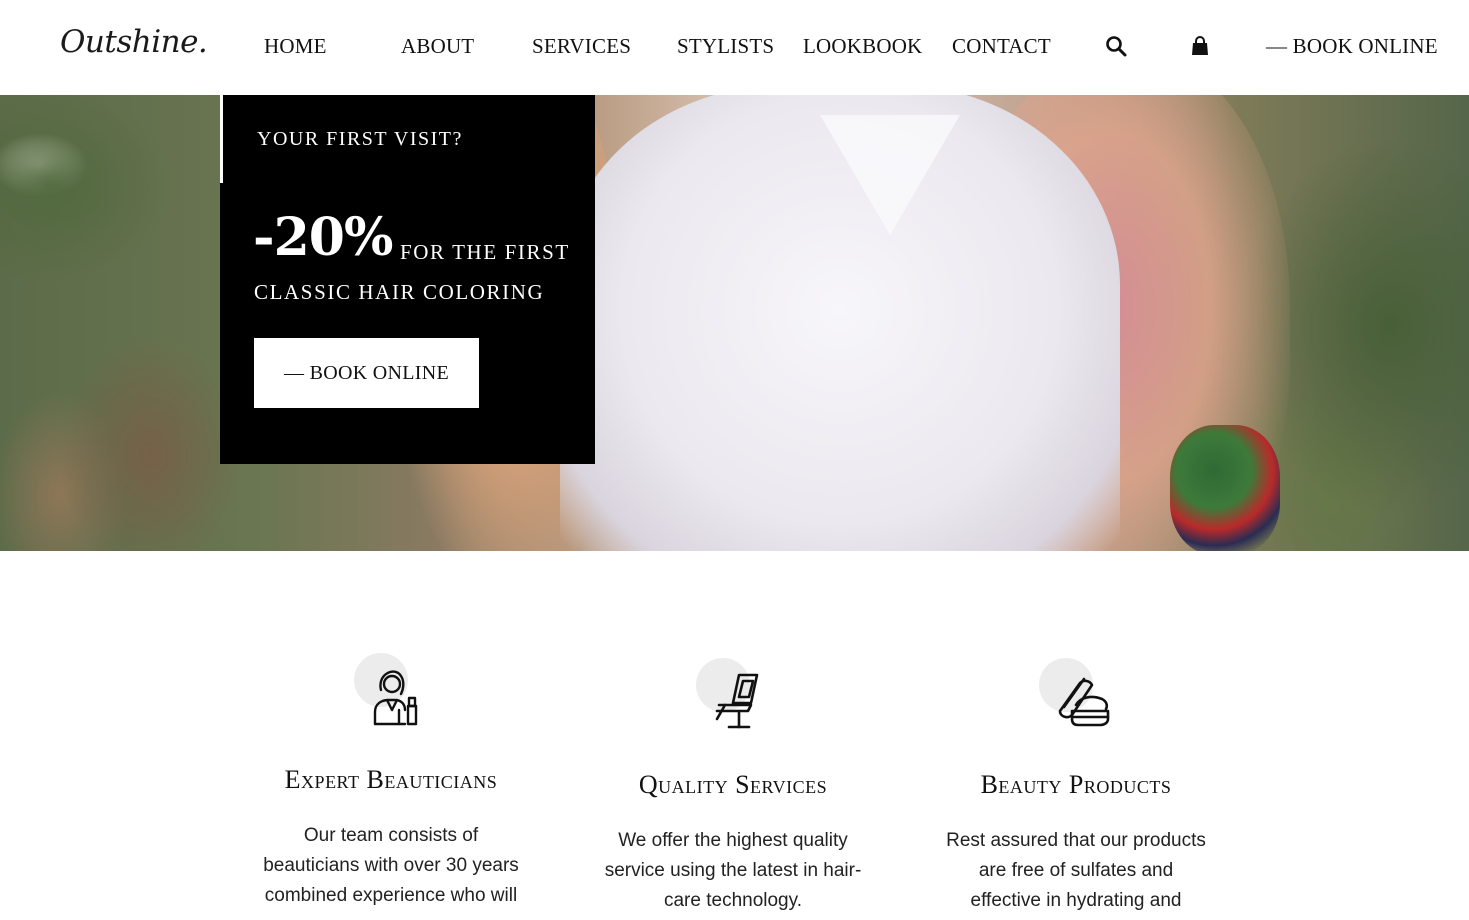 This screenshot has width=1469, height=920. What do you see at coordinates (323, 237) in the screenshot?
I see `promo-discount: -20%` at bounding box center [323, 237].